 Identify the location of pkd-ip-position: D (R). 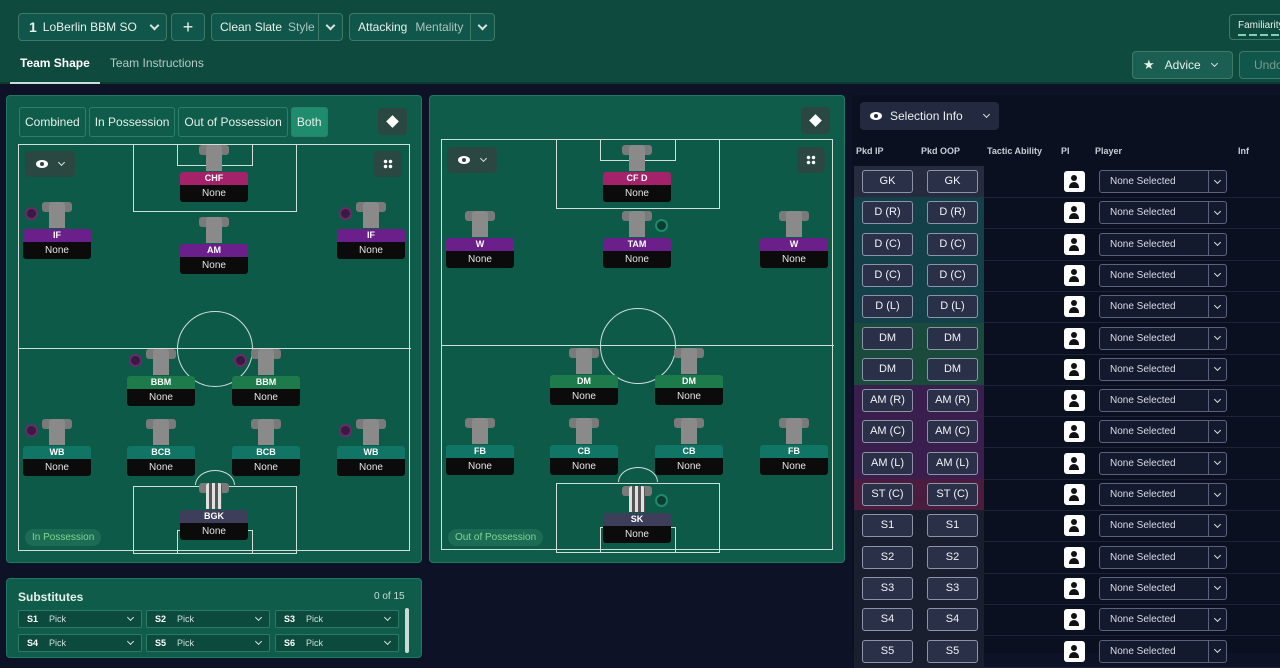
(887, 213).